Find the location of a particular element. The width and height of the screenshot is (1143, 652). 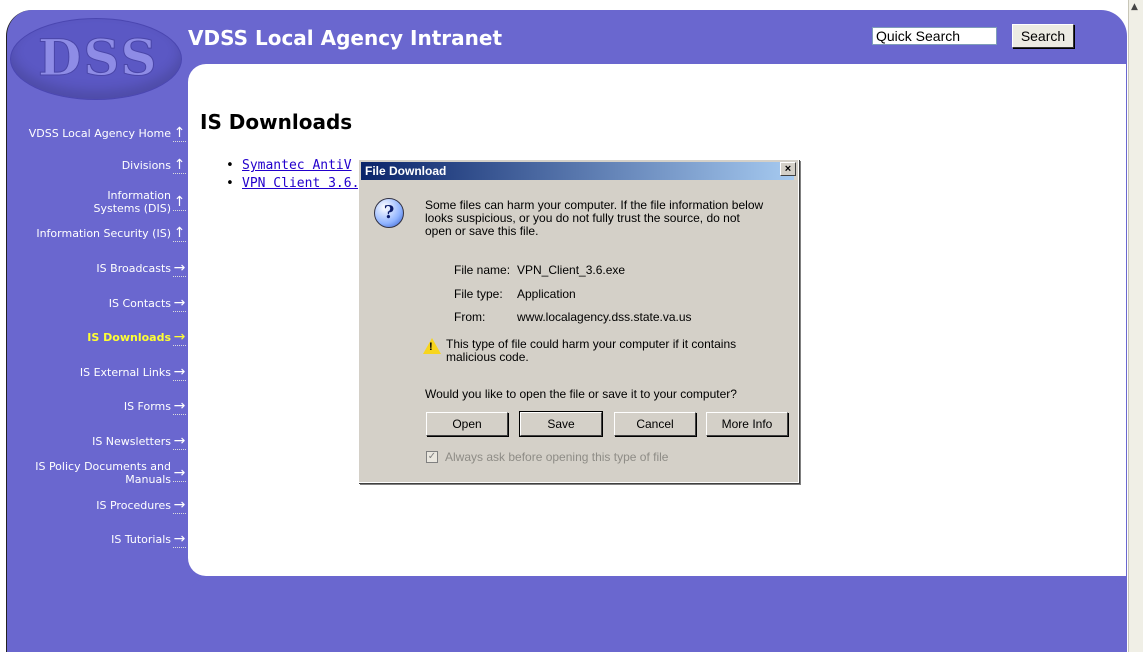

sidebar-item-label: IS Newsletters is located at coordinates (131, 441).